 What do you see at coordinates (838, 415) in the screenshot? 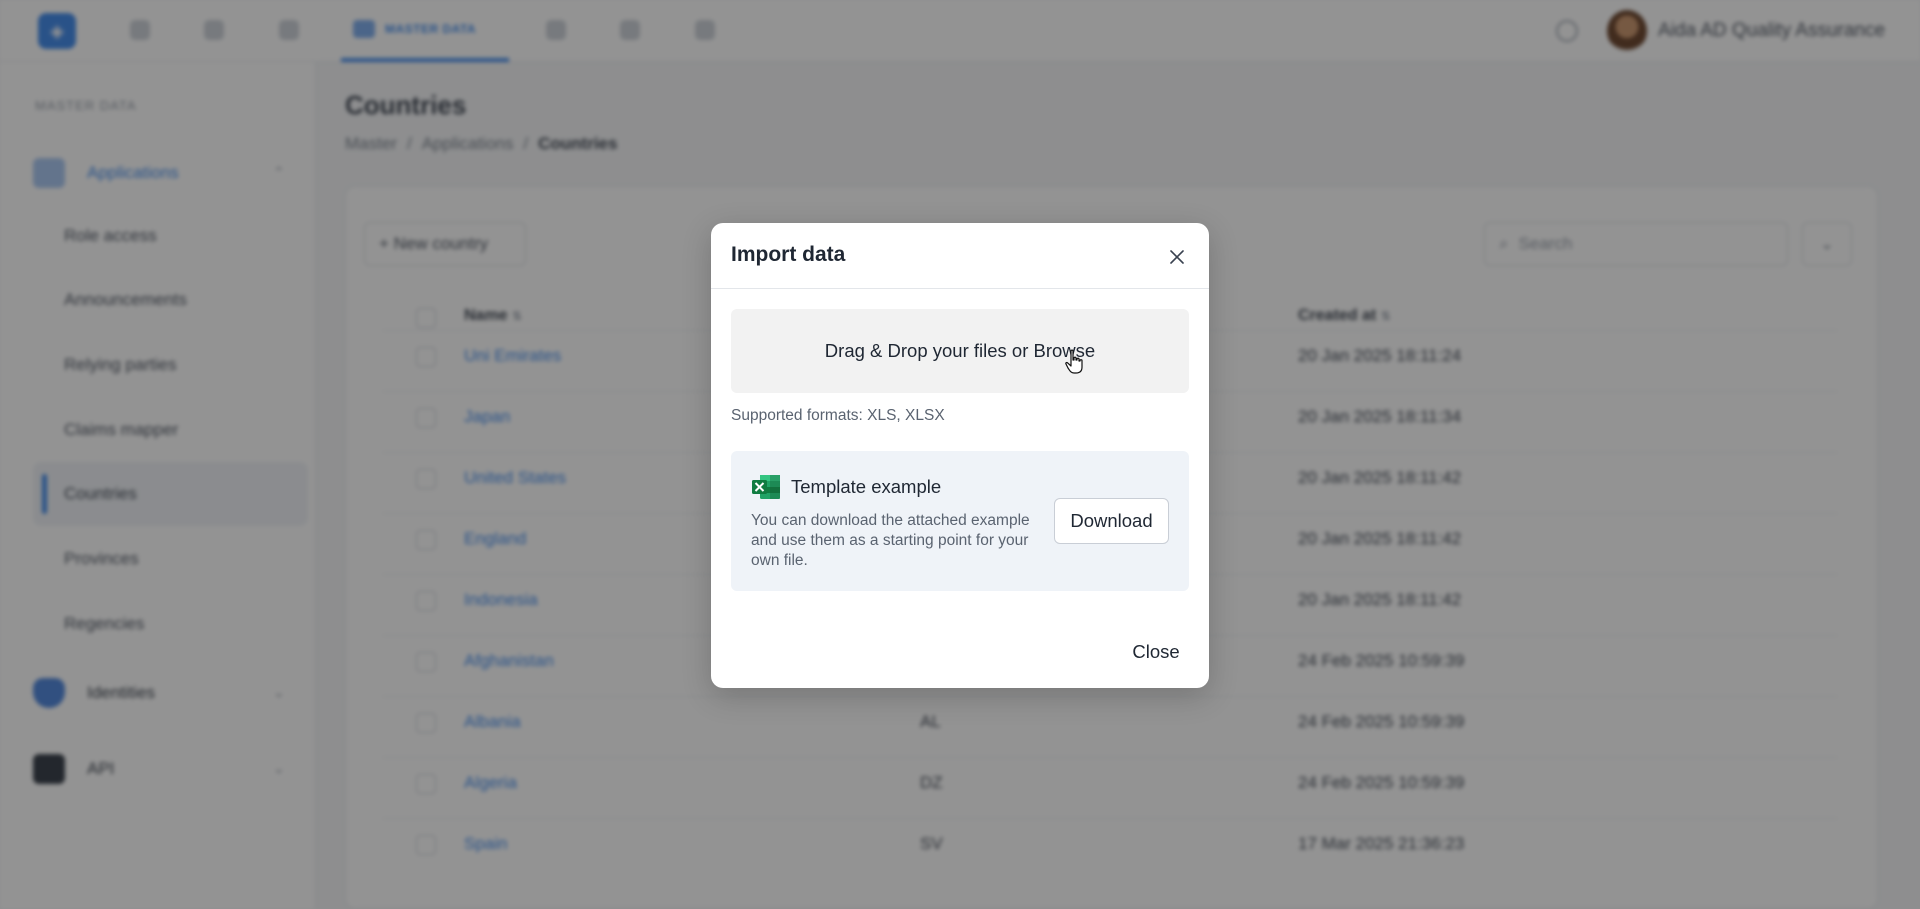
I see `supported-formats-text: Supported formats: XLS, XLSX` at bounding box center [838, 415].